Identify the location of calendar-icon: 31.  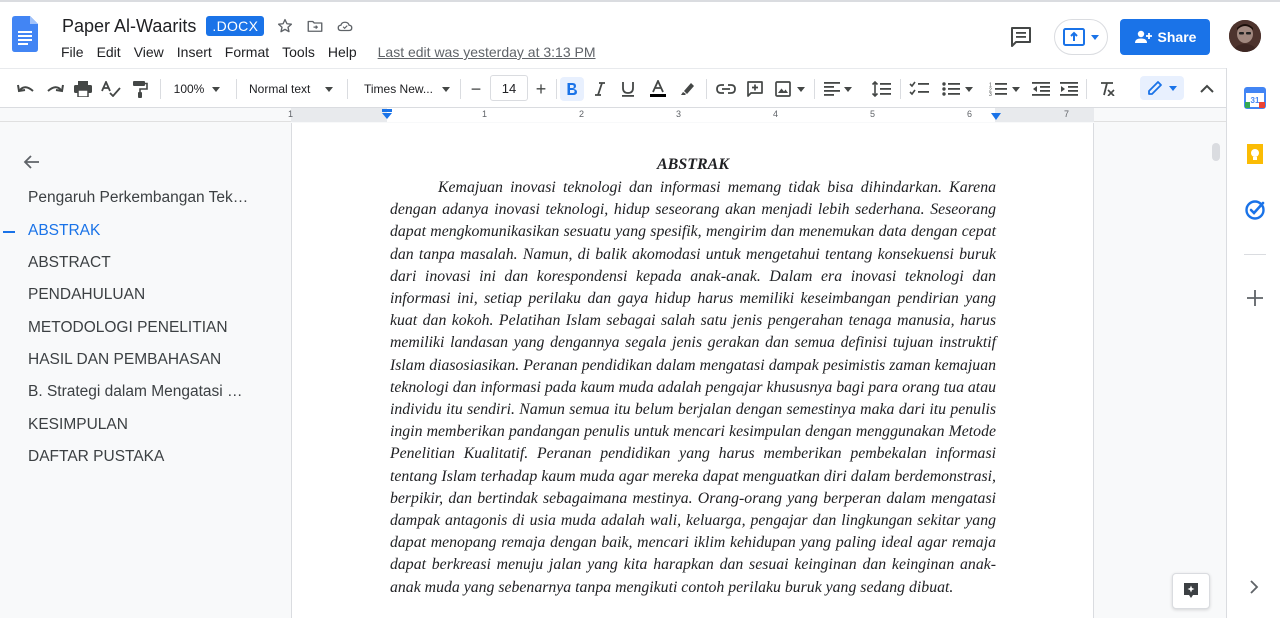
(1255, 98).